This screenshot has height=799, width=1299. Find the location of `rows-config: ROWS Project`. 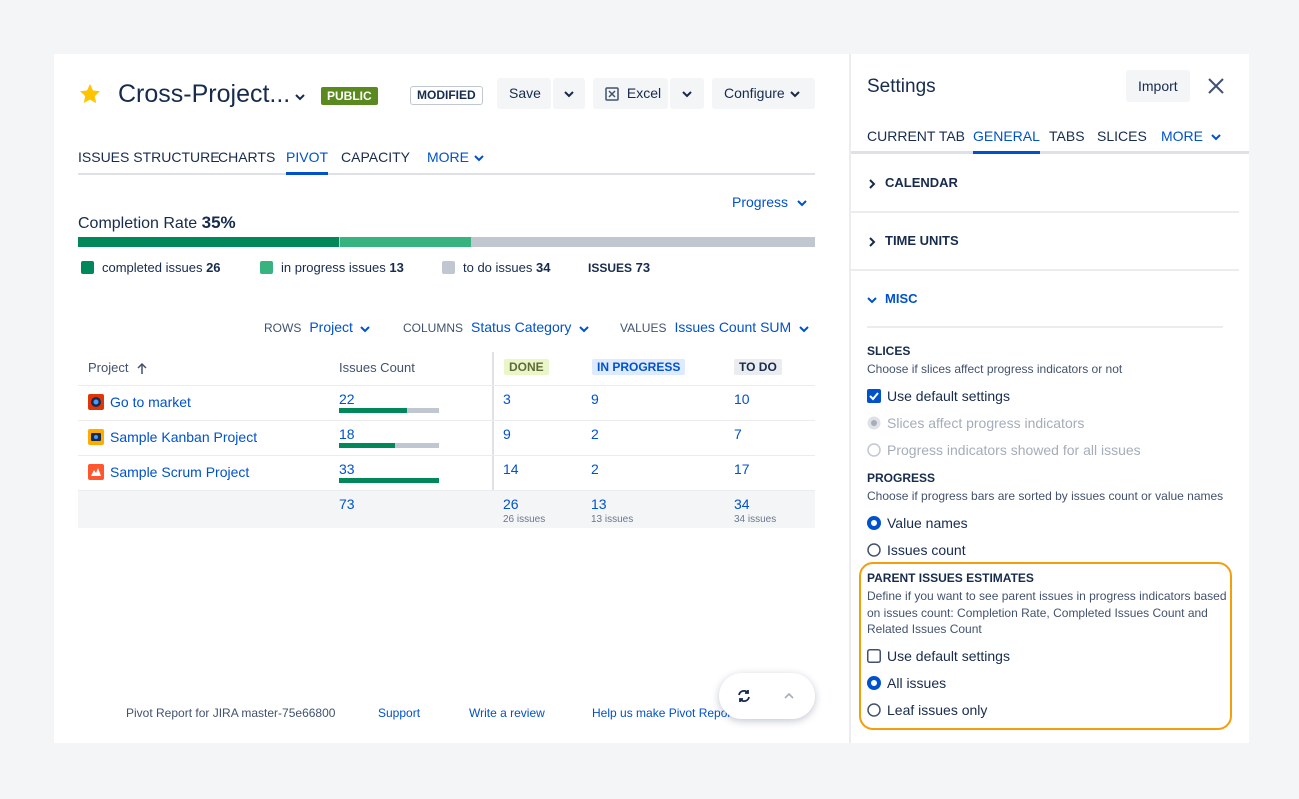

rows-config: ROWS Project is located at coordinates (317, 327).